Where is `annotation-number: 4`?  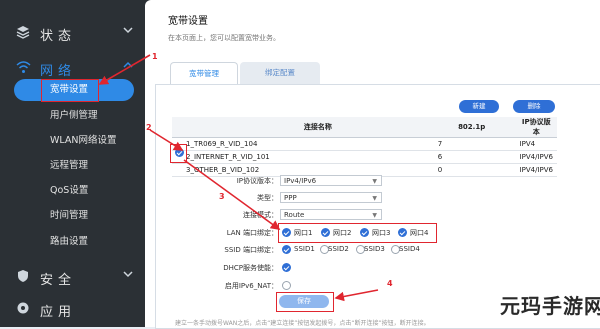
annotation-number: 4 is located at coordinates (390, 283).